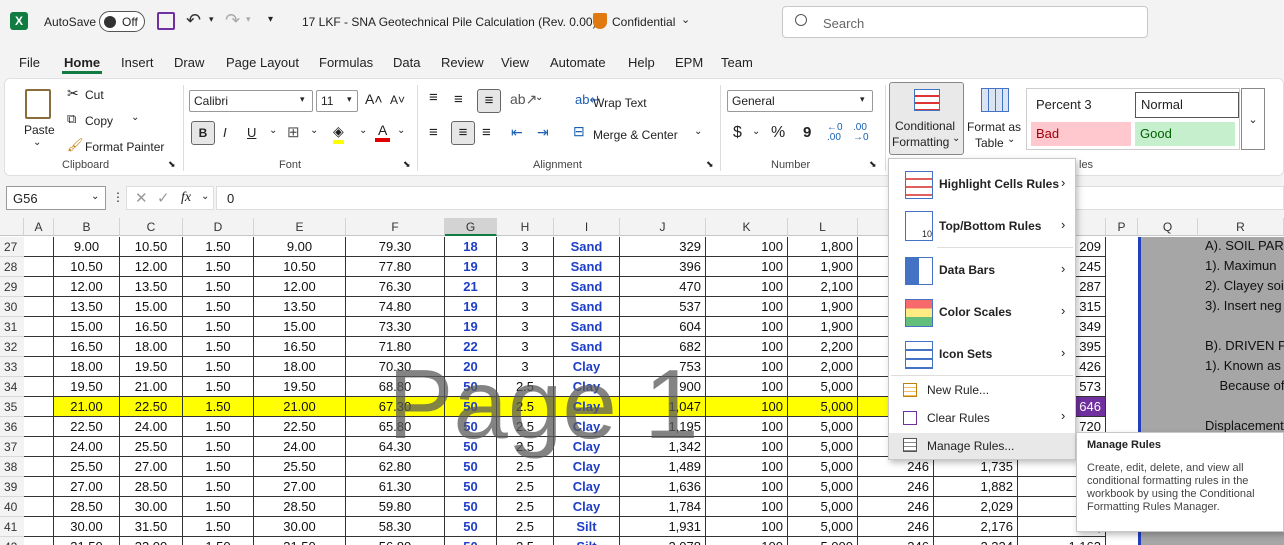  I want to click on cell-g-28: 19, so click(471, 267).